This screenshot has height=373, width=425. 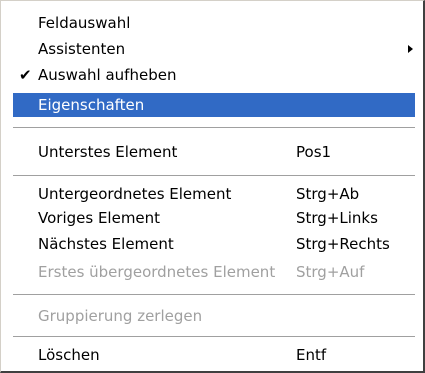 What do you see at coordinates (25, 75) in the screenshot?
I see `checkmark-icon: ✔` at bounding box center [25, 75].